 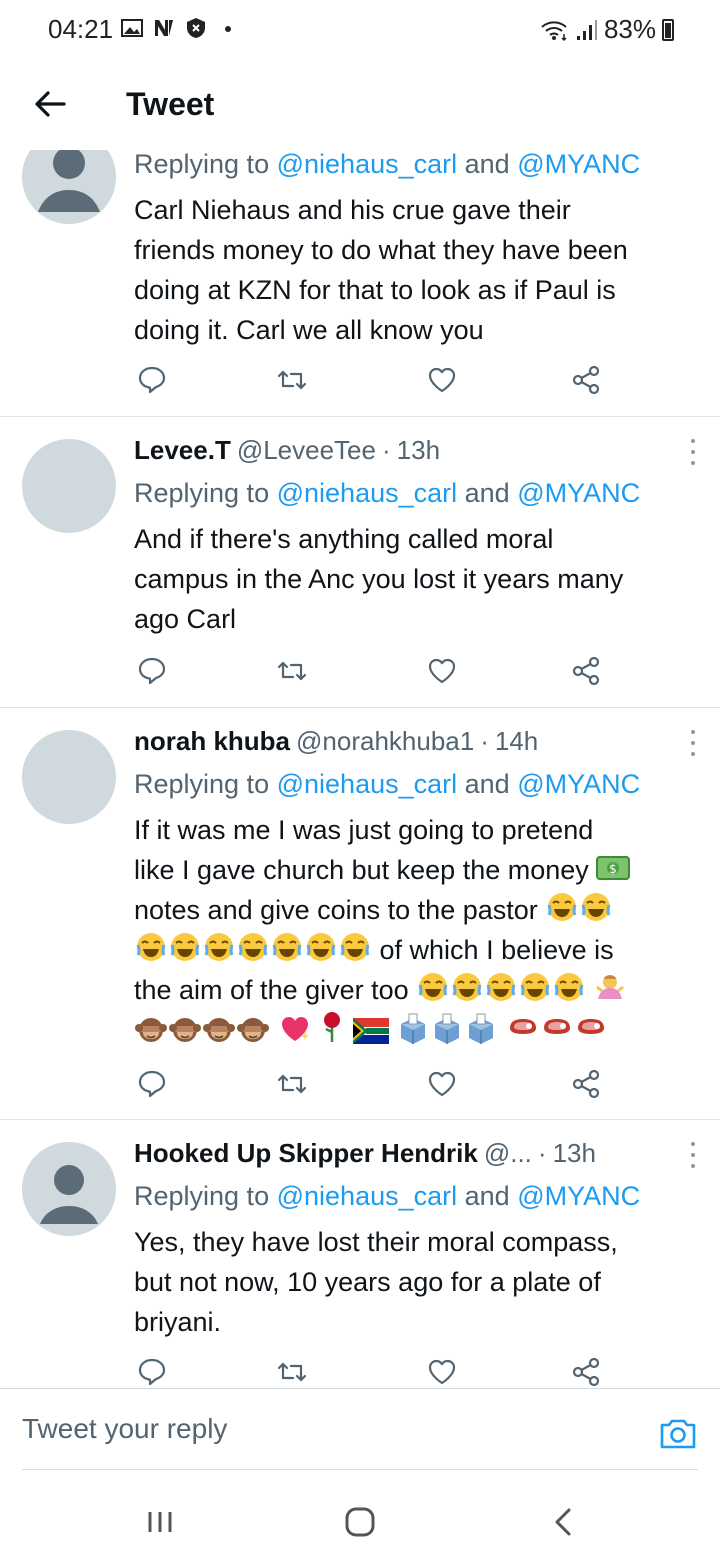 I want to click on reply-input: Tweet your reply, so click(x=124, y=1429).